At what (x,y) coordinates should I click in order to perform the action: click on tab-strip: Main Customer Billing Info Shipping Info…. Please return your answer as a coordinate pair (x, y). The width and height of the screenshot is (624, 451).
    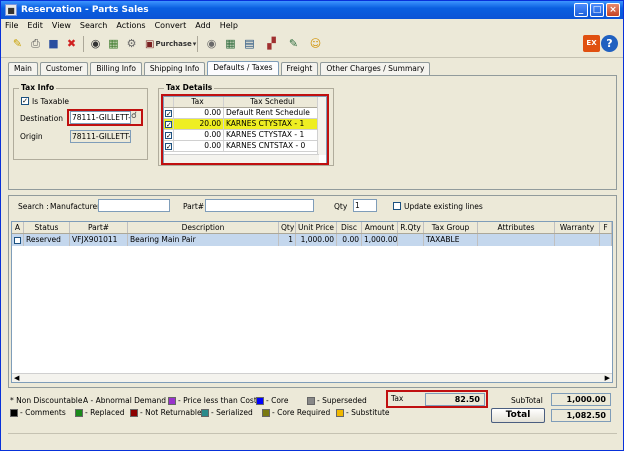
    Looking at the image, I should click on (220, 68).